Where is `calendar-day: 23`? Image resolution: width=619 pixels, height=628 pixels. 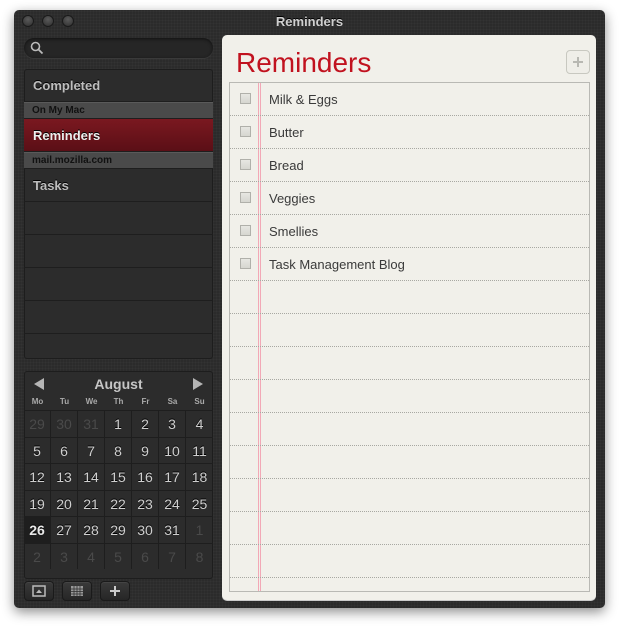
calendar-day: 23 is located at coordinates (145, 502).